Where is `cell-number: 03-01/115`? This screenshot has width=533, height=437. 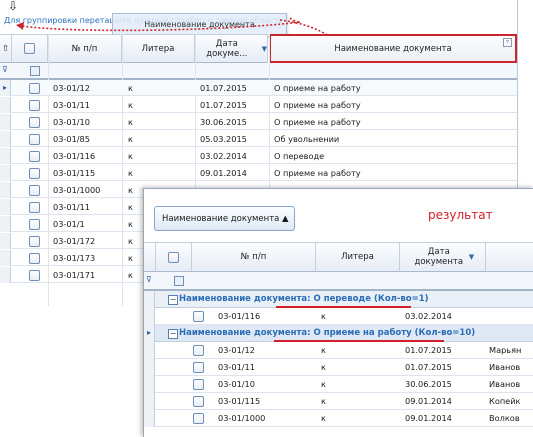
cell-number: 03-01/115 is located at coordinates (74, 173).